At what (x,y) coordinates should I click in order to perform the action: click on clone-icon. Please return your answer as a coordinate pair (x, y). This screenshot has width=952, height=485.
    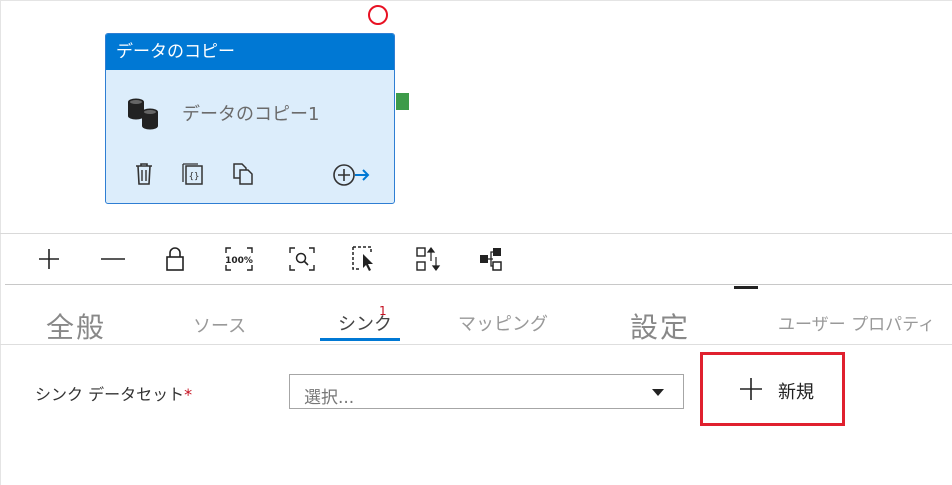
    Looking at the image, I should click on (244, 174).